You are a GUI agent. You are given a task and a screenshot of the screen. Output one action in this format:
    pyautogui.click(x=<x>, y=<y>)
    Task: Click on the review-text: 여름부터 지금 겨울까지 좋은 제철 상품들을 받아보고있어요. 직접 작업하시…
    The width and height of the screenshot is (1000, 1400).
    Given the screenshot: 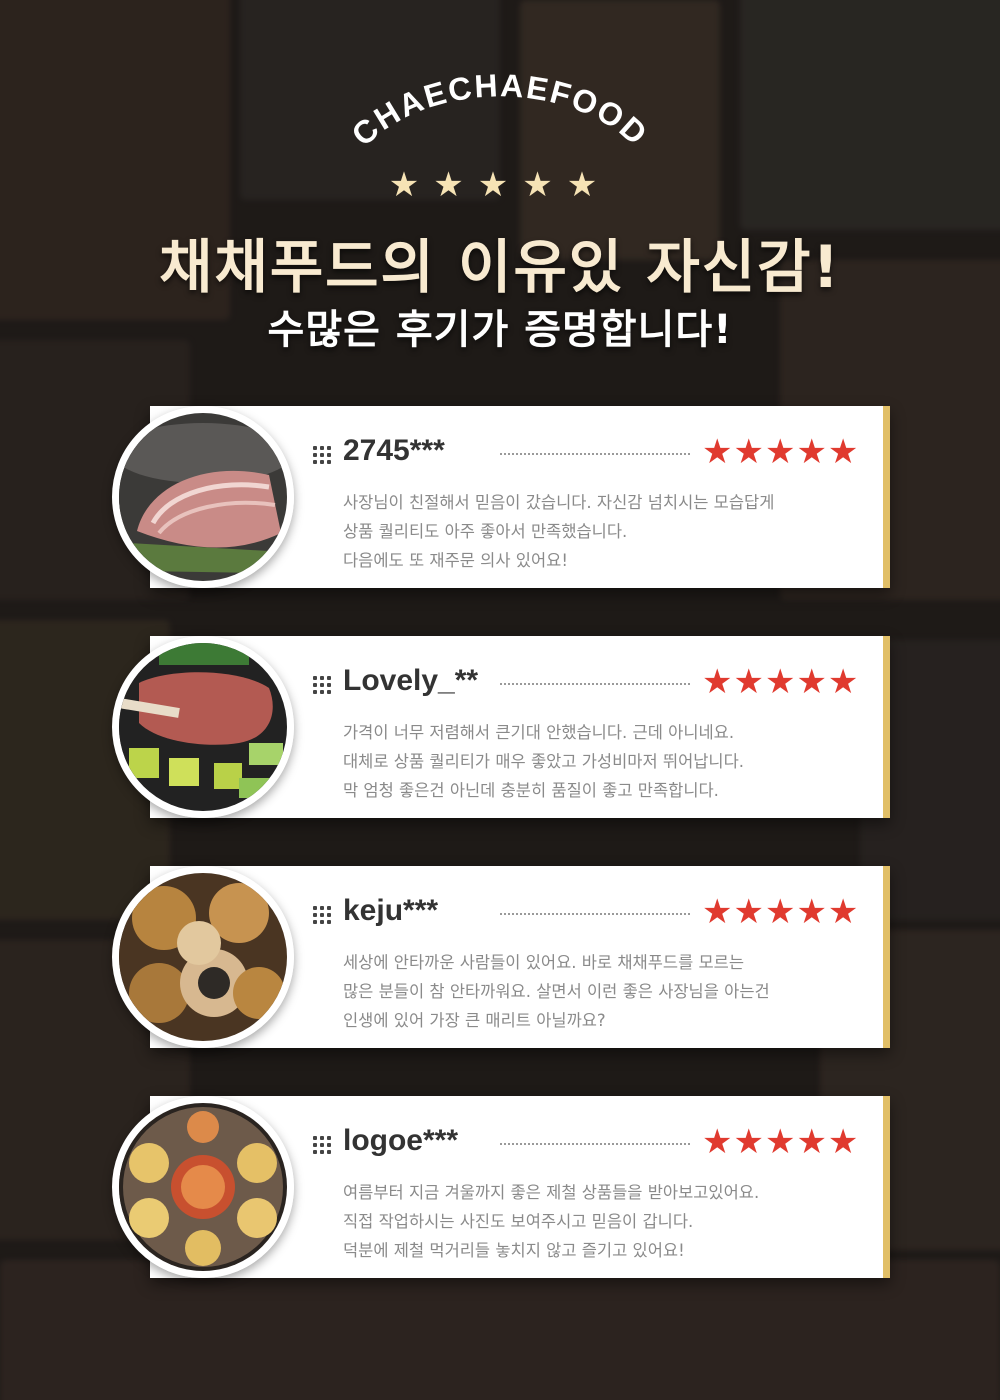 What is the action you would take?
    pyautogui.click(x=603, y=1221)
    